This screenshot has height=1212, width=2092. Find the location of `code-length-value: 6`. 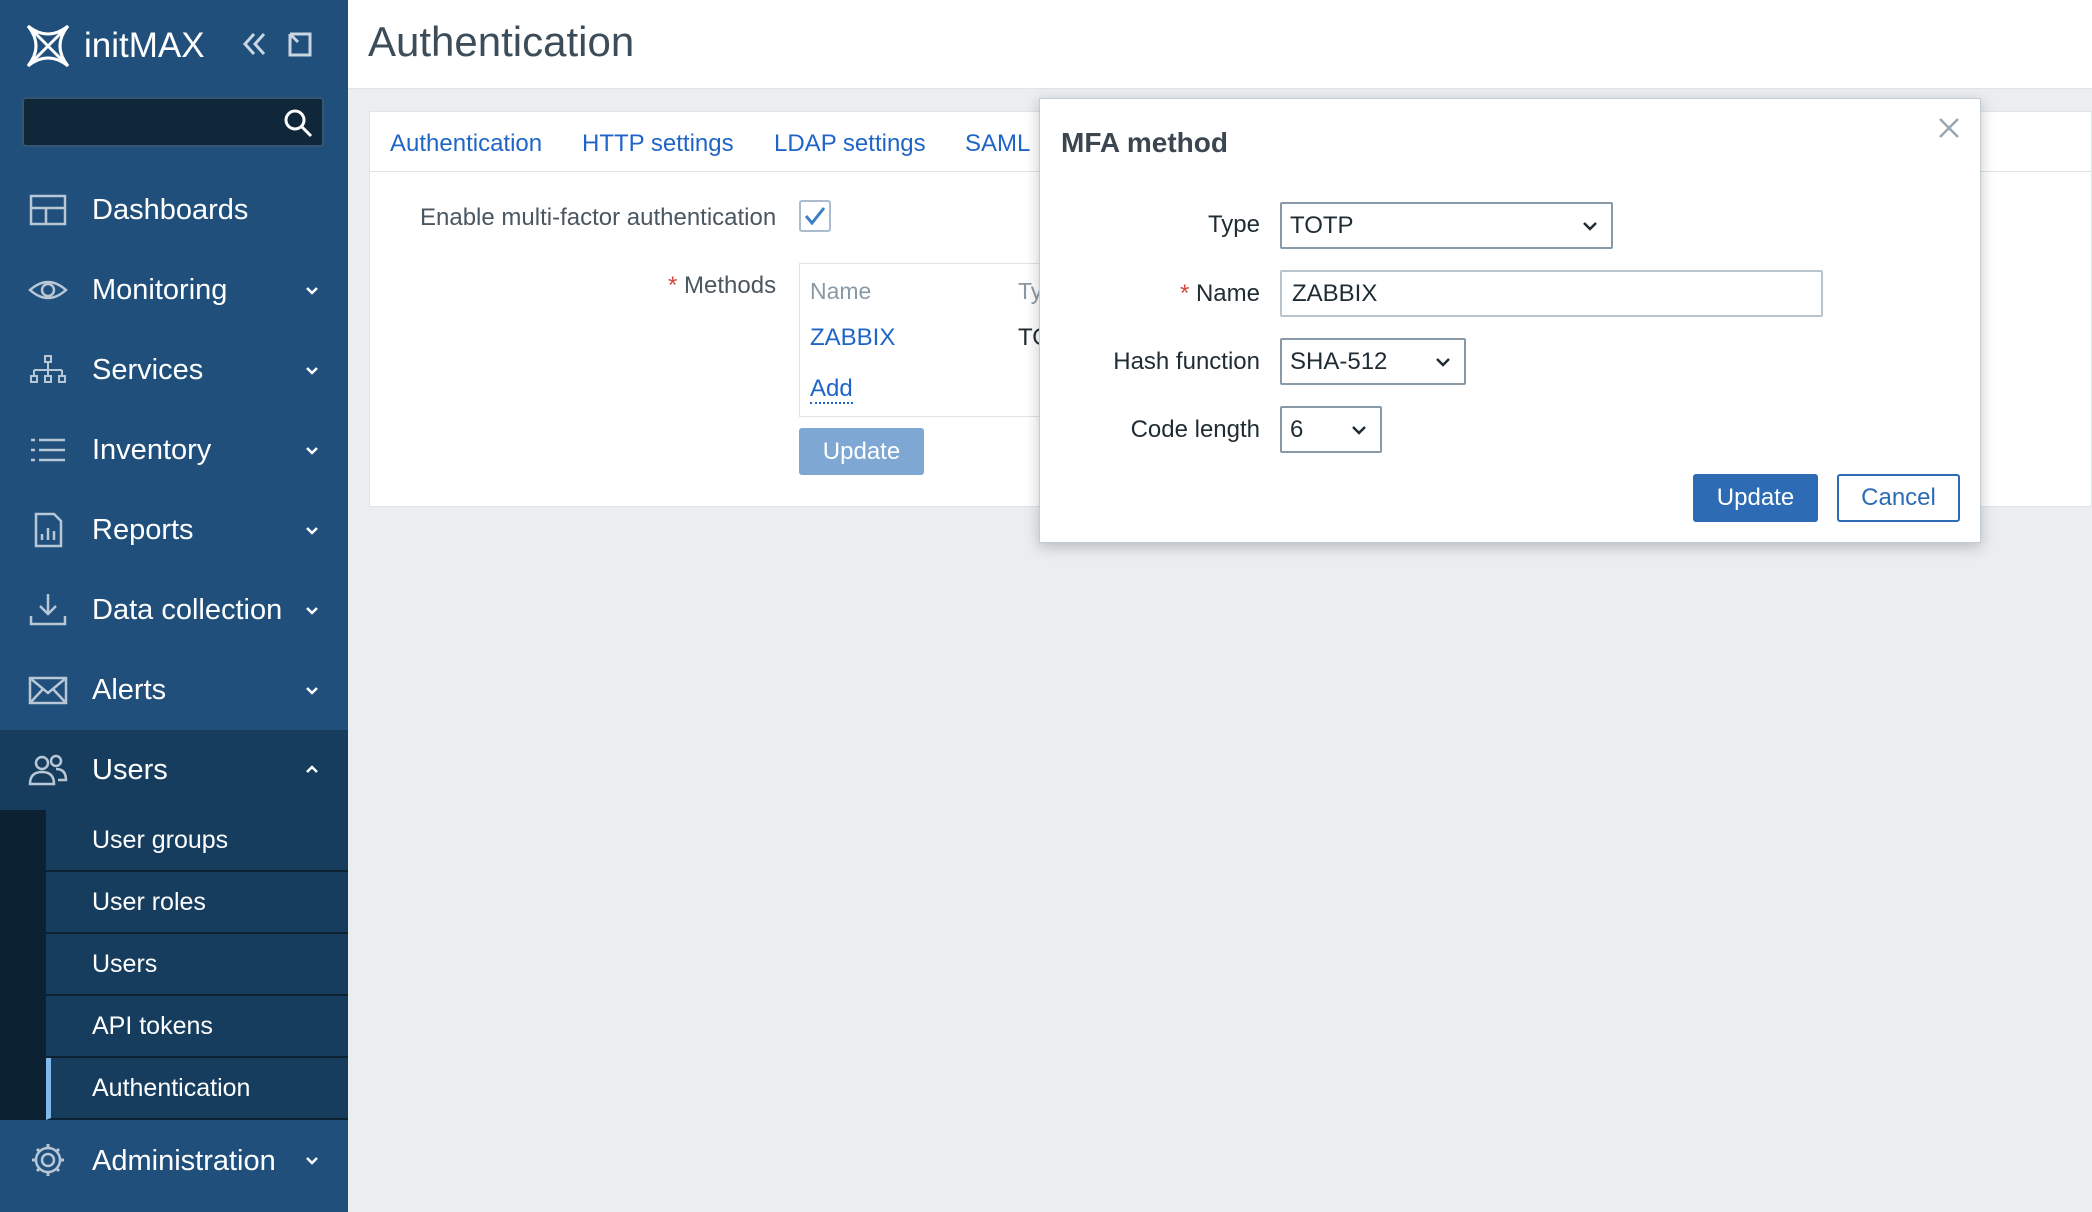

code-length-value: 6 is located at coordinates (1297, 429).